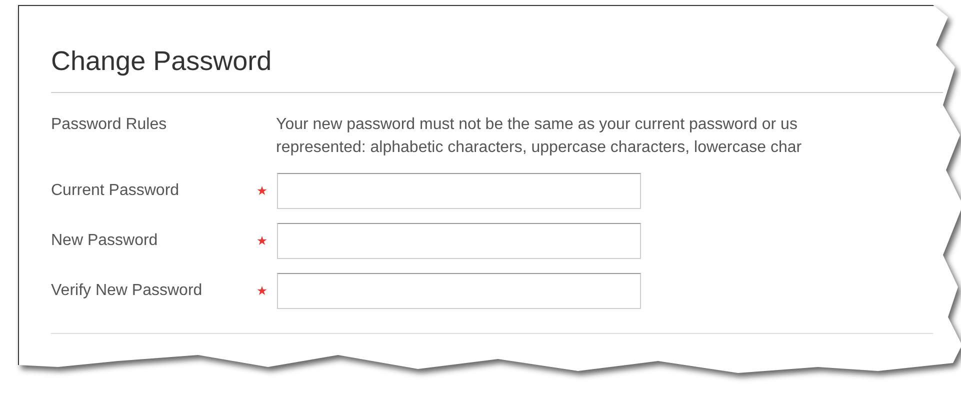  I want to click on page-title: Change Password, so click(497, 68).